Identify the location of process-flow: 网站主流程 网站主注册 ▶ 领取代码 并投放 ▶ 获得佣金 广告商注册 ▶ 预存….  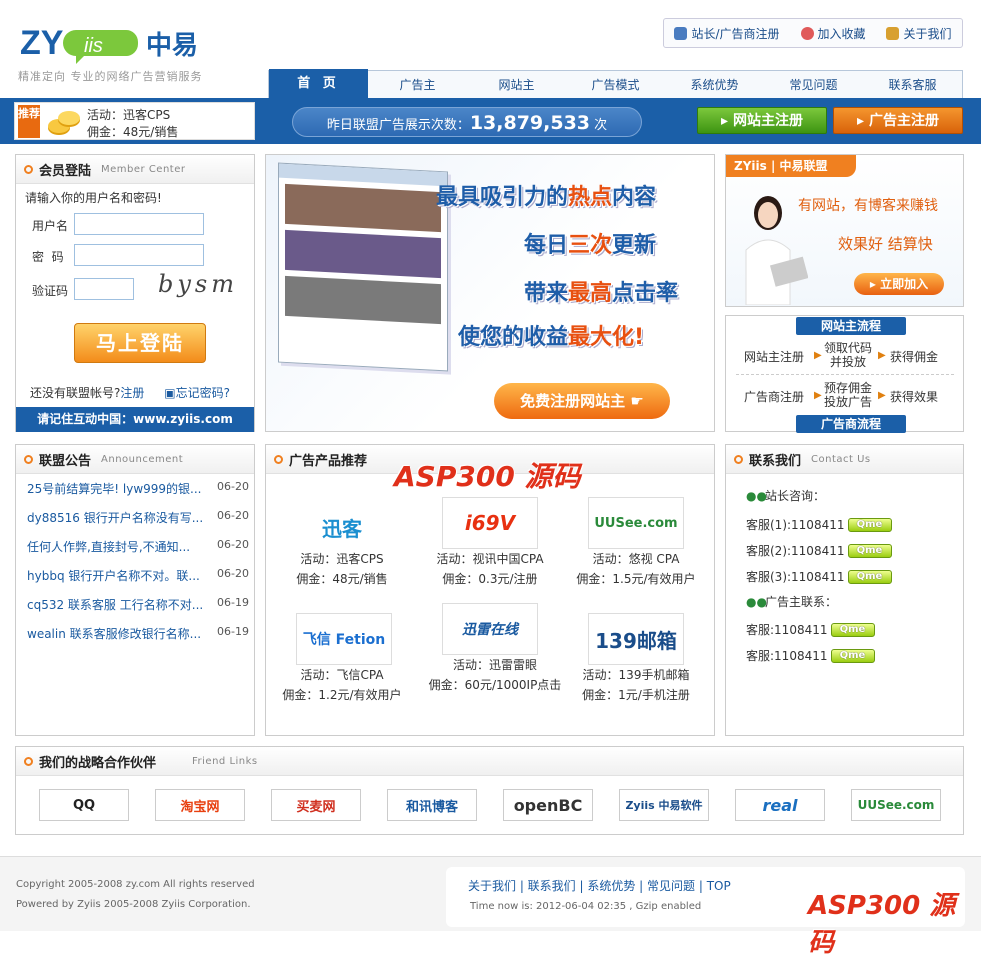
(844, 374).